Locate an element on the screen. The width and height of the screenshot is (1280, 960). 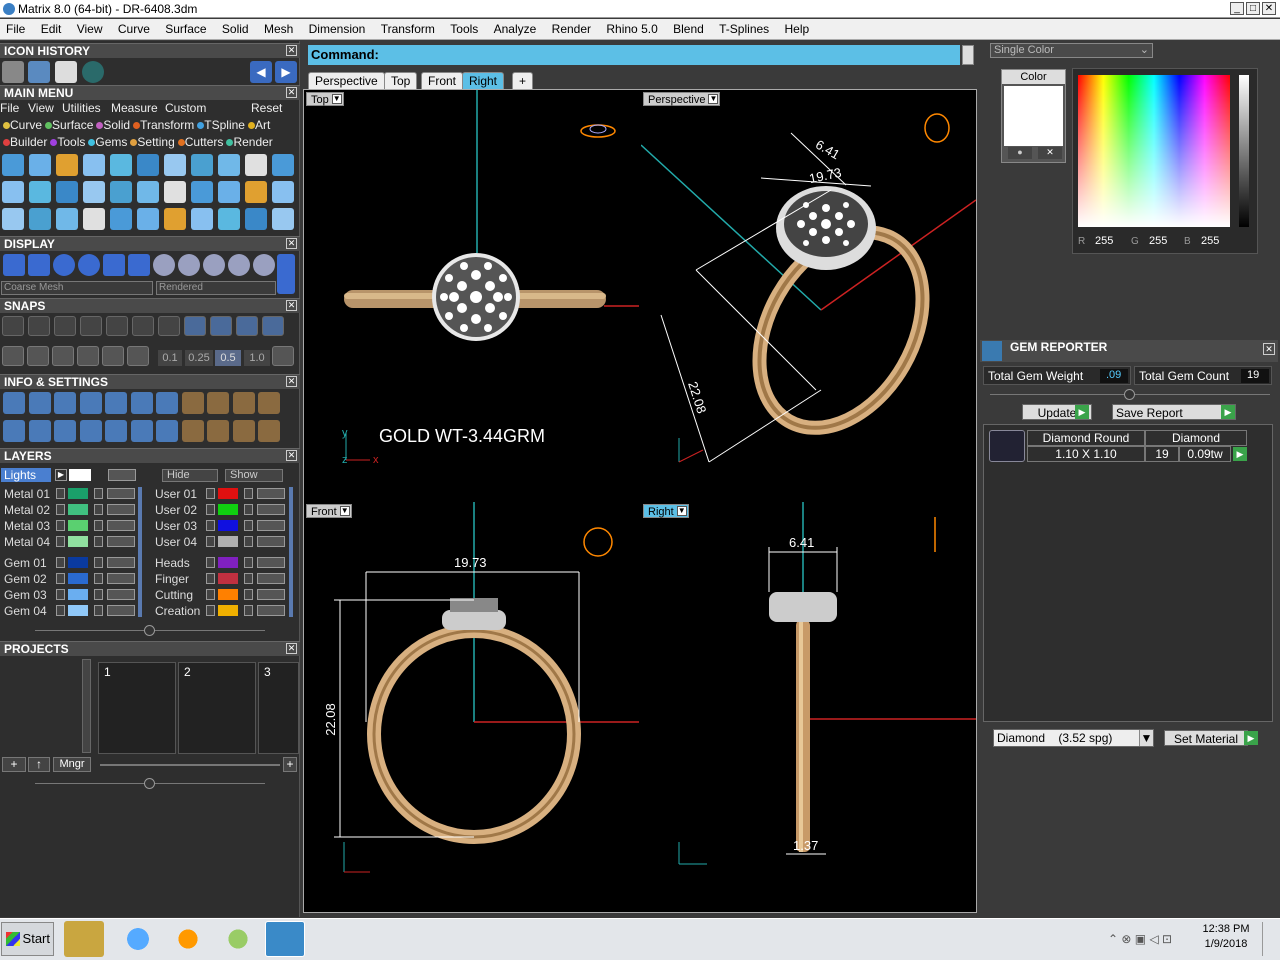
viewport-right-label: Right ▼ is located at coordinates (666, 511).